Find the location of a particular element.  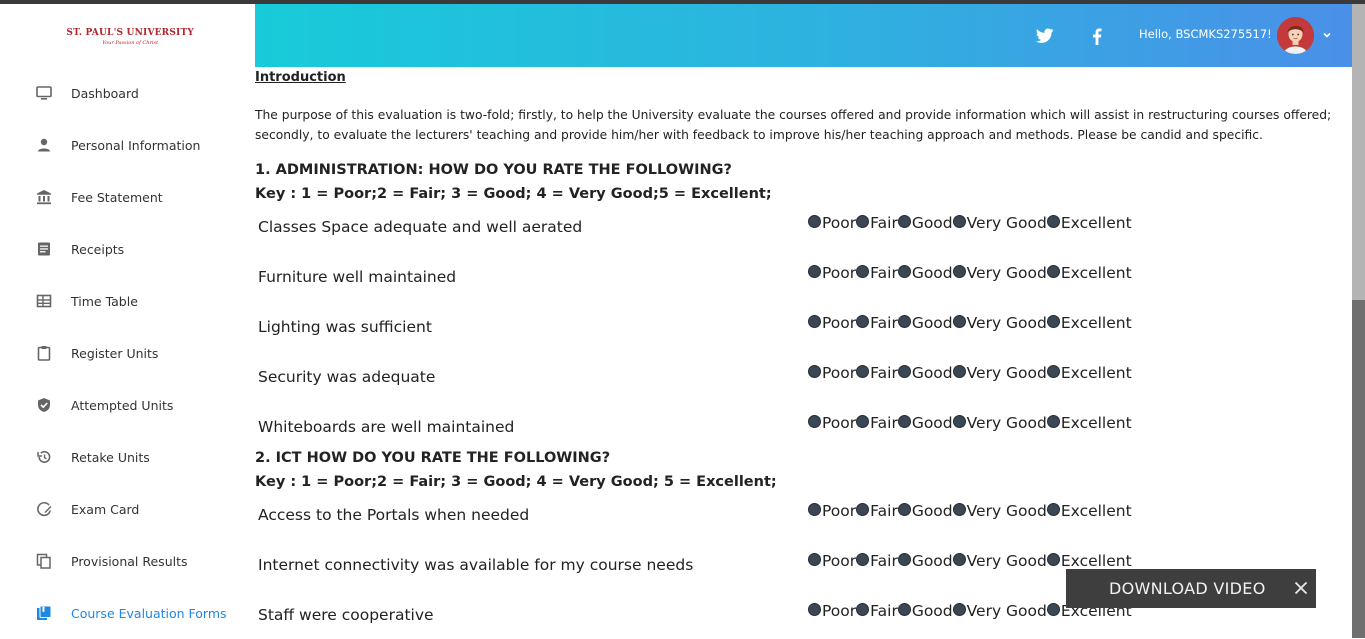

sidebar-item-fee-statement: Fee Statement is located at coordinates (127, 197).